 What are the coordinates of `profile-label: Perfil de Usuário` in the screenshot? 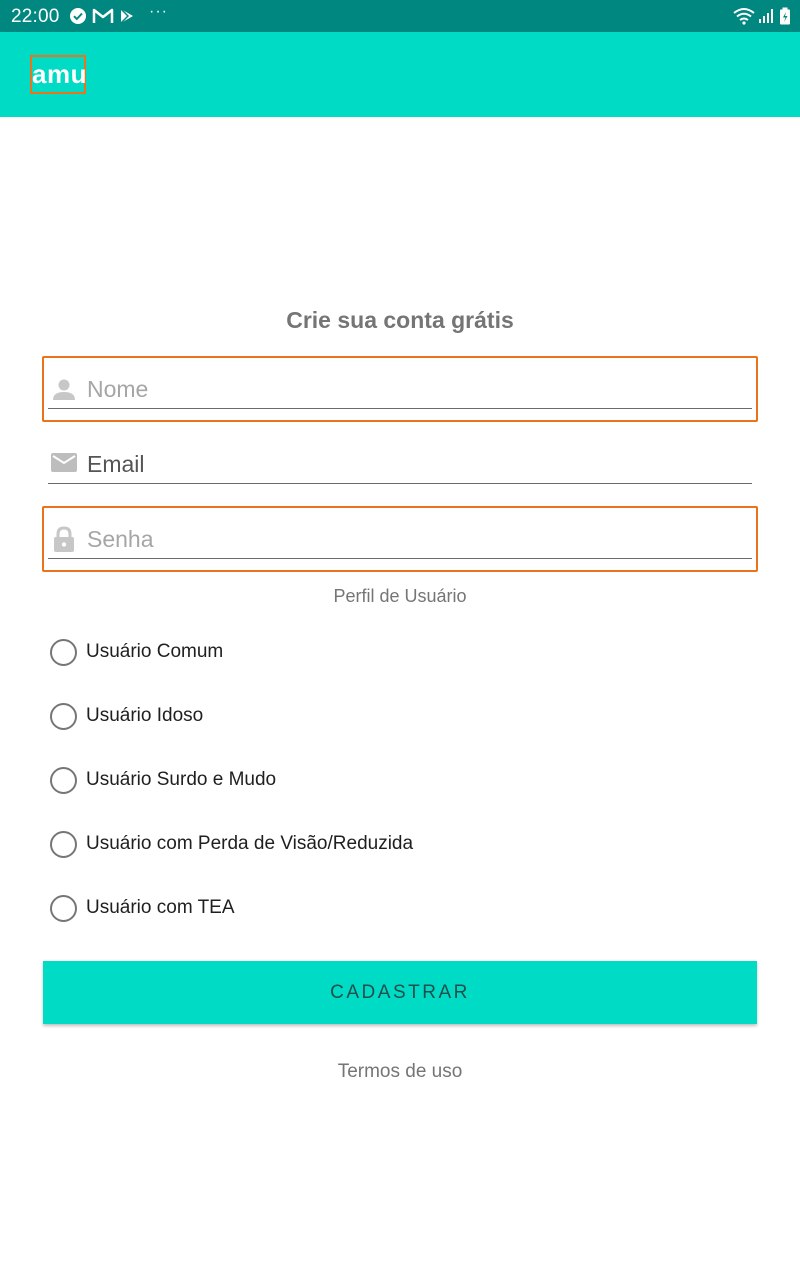 It's located at (400, 596).